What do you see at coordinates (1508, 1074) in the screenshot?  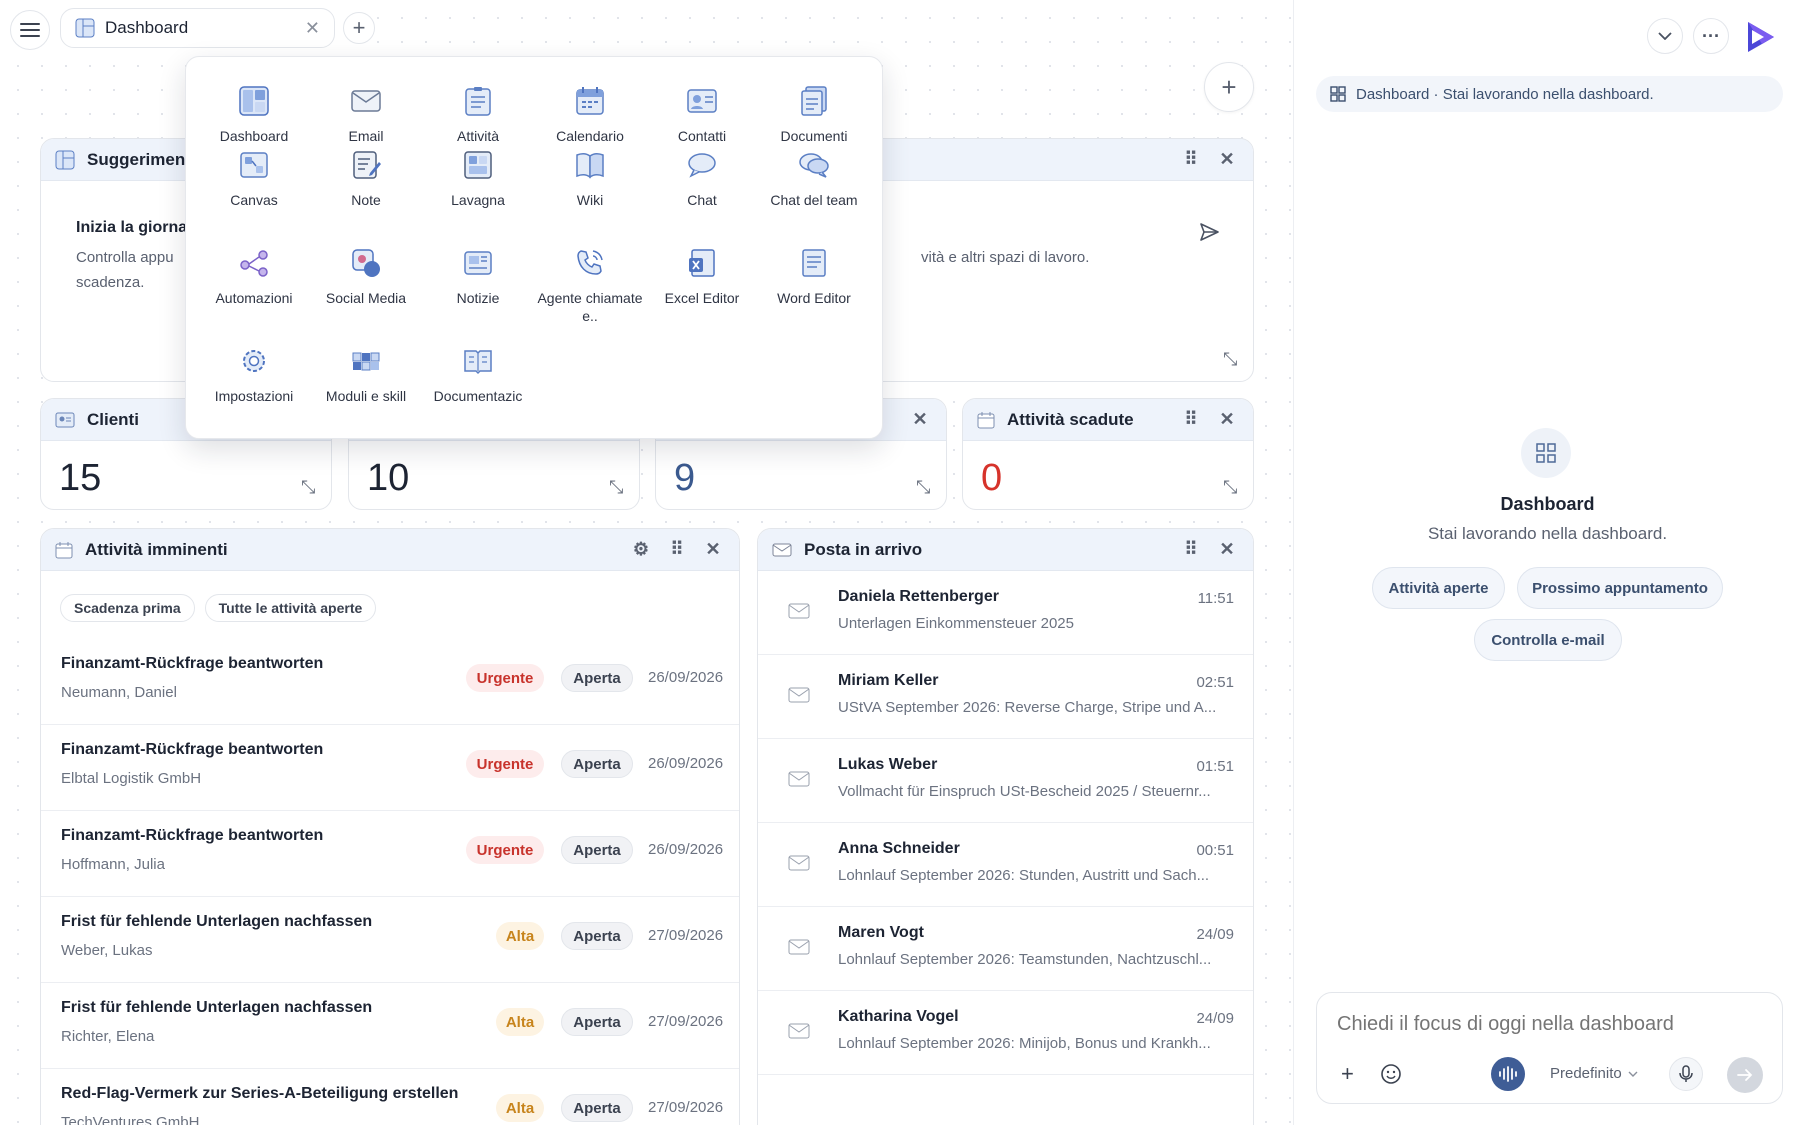 I see `voice-mode-button` at bounding box center [1508, 1074].